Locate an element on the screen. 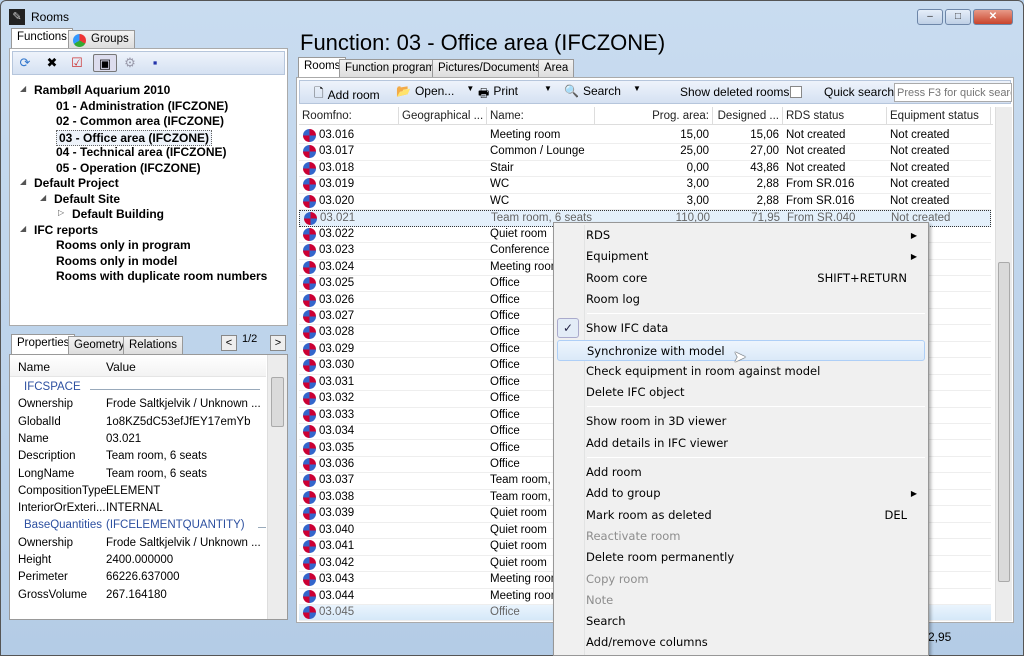 Image resolution: width=1024 pixels, height=656 pixels. tab-groups: Groups is located at coordinates (101, 39).